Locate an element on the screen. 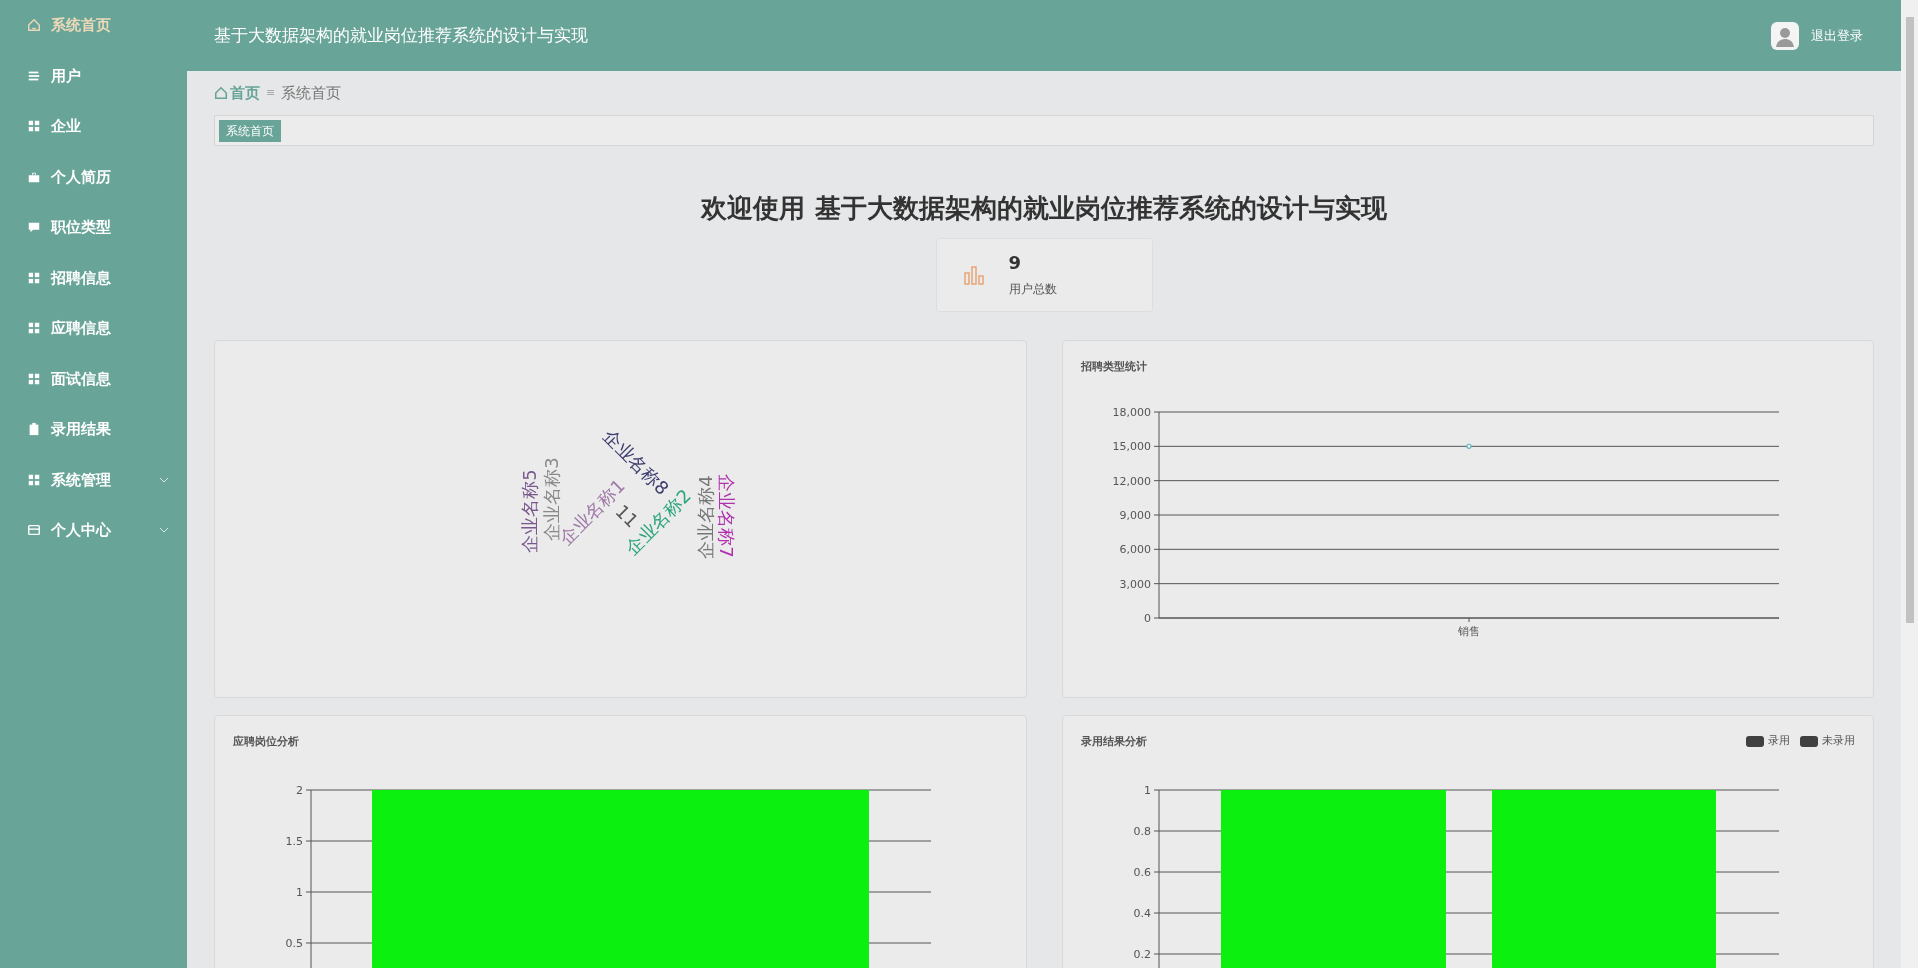 Image resolution: width=1918 pixels, height=968 pixels. sidebar-label: 招聘信息 is located at coordinates (81, 278).